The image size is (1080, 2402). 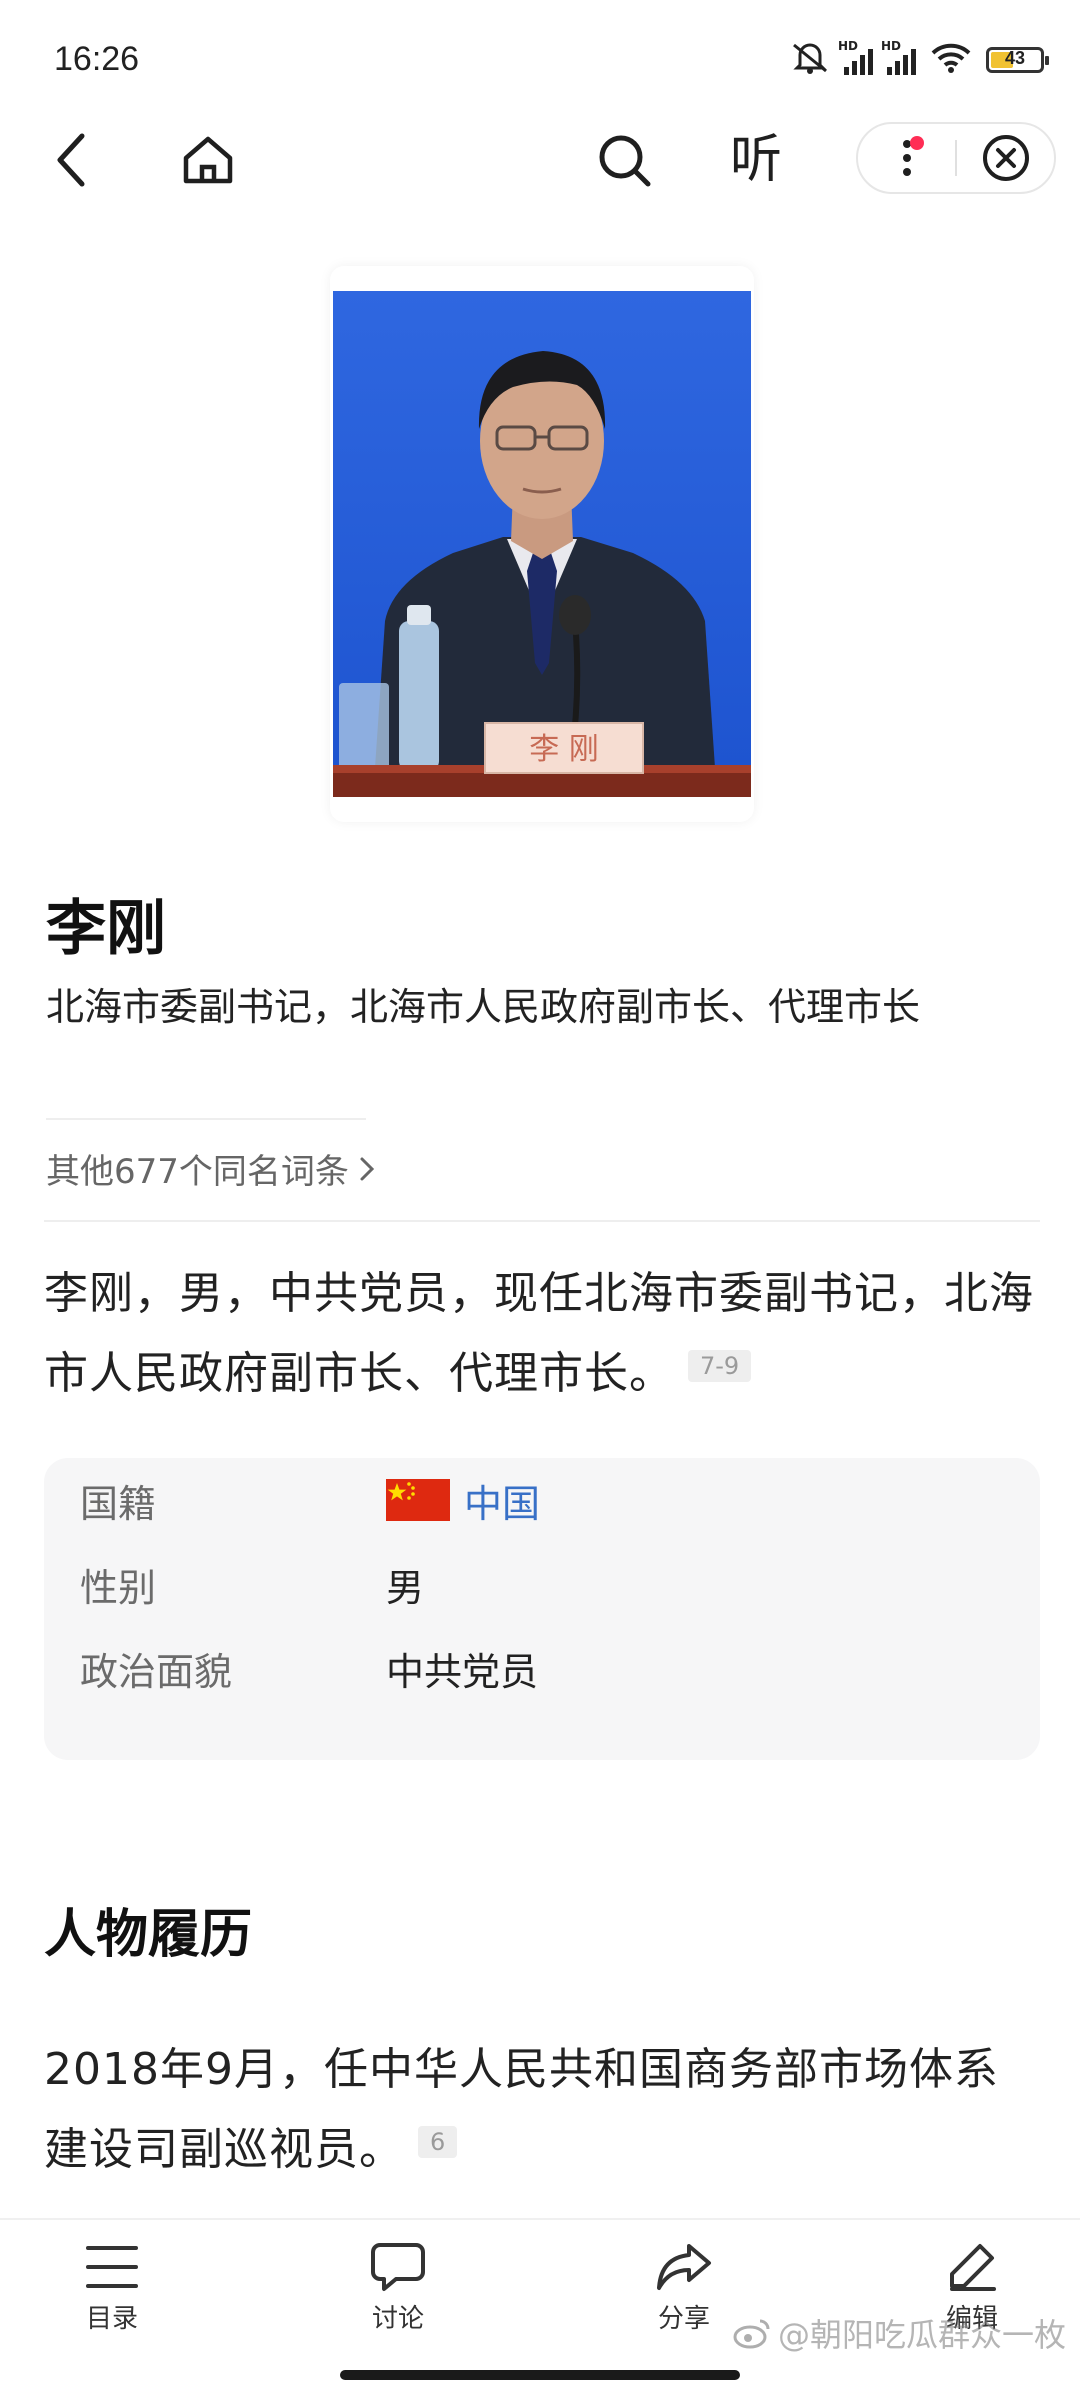 I want to click on intro-paragraph: 李刚，男，中共党员，现任北海市委副书记，北海市人民政府副市长、代理市长。 7-9, so click(x=542, y=1334).